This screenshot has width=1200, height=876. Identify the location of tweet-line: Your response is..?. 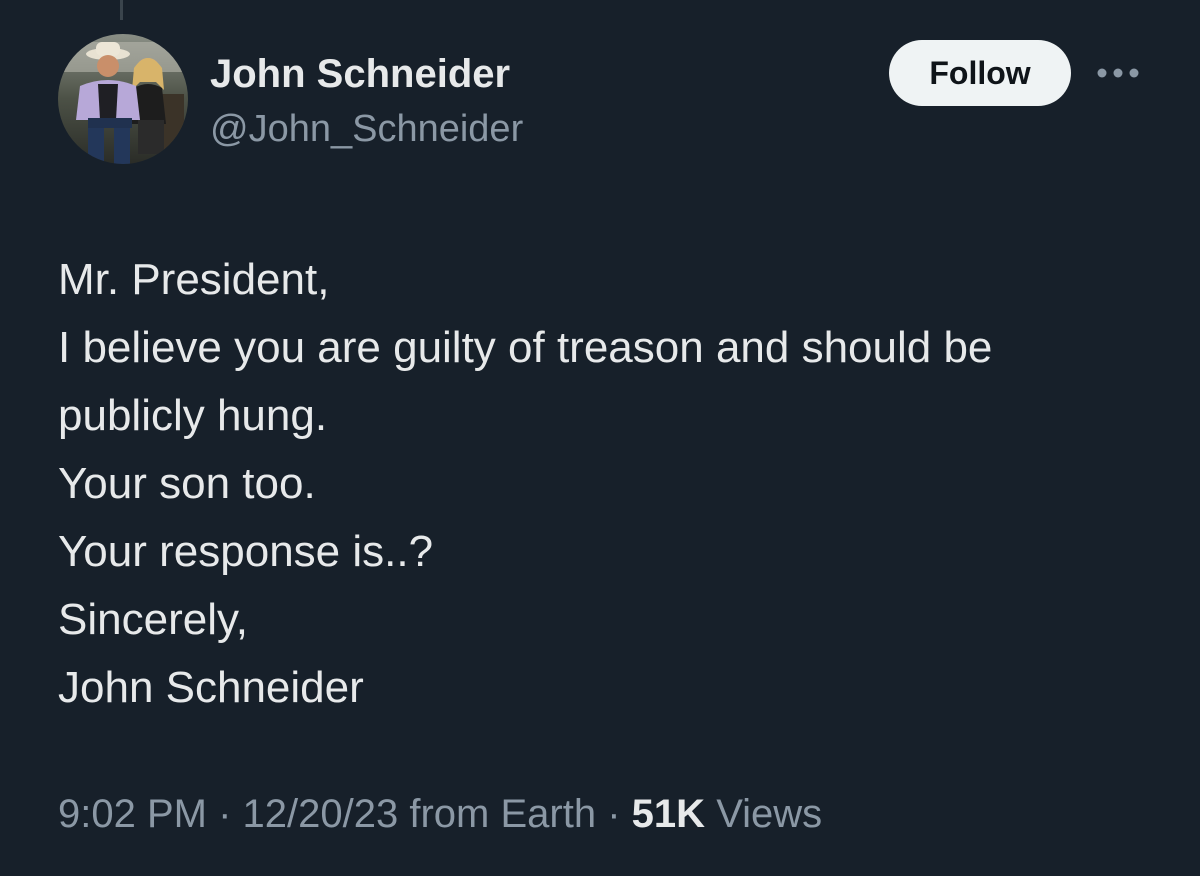
(246, 551).